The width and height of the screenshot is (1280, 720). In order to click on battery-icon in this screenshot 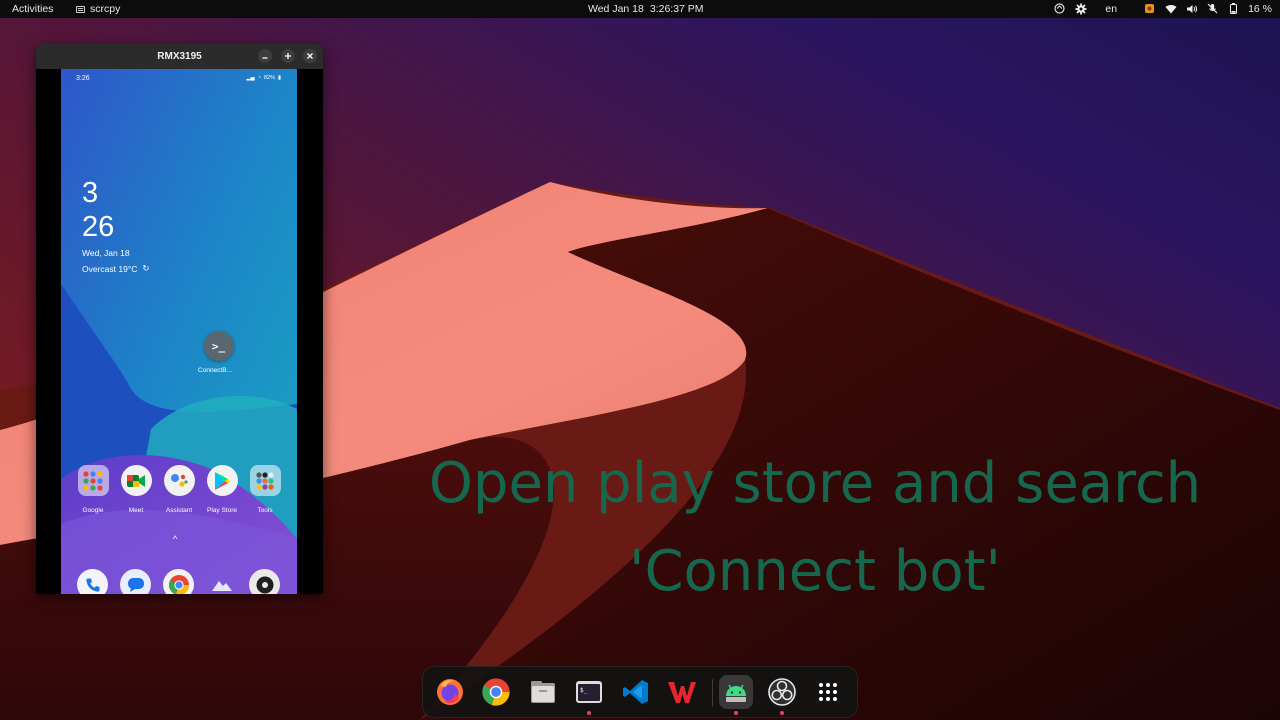, I will do `click(1233, 8)`.